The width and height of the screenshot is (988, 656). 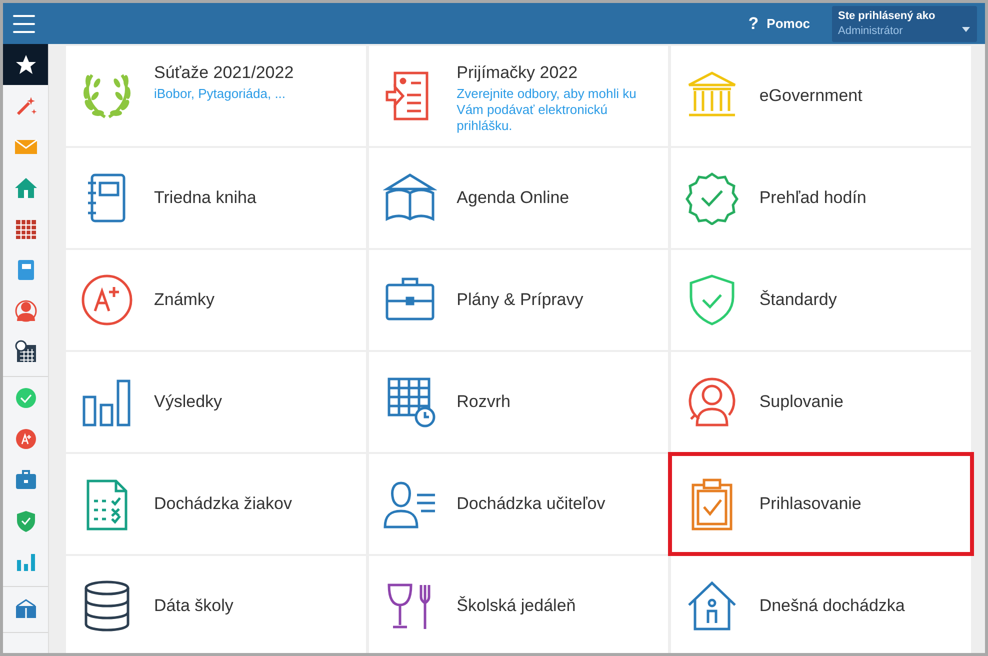 What do you see at coordinates (224, 73) in the screenshot?
I see `tile-title: Súťaže 2021/2022` at bounding box center [224, 73].